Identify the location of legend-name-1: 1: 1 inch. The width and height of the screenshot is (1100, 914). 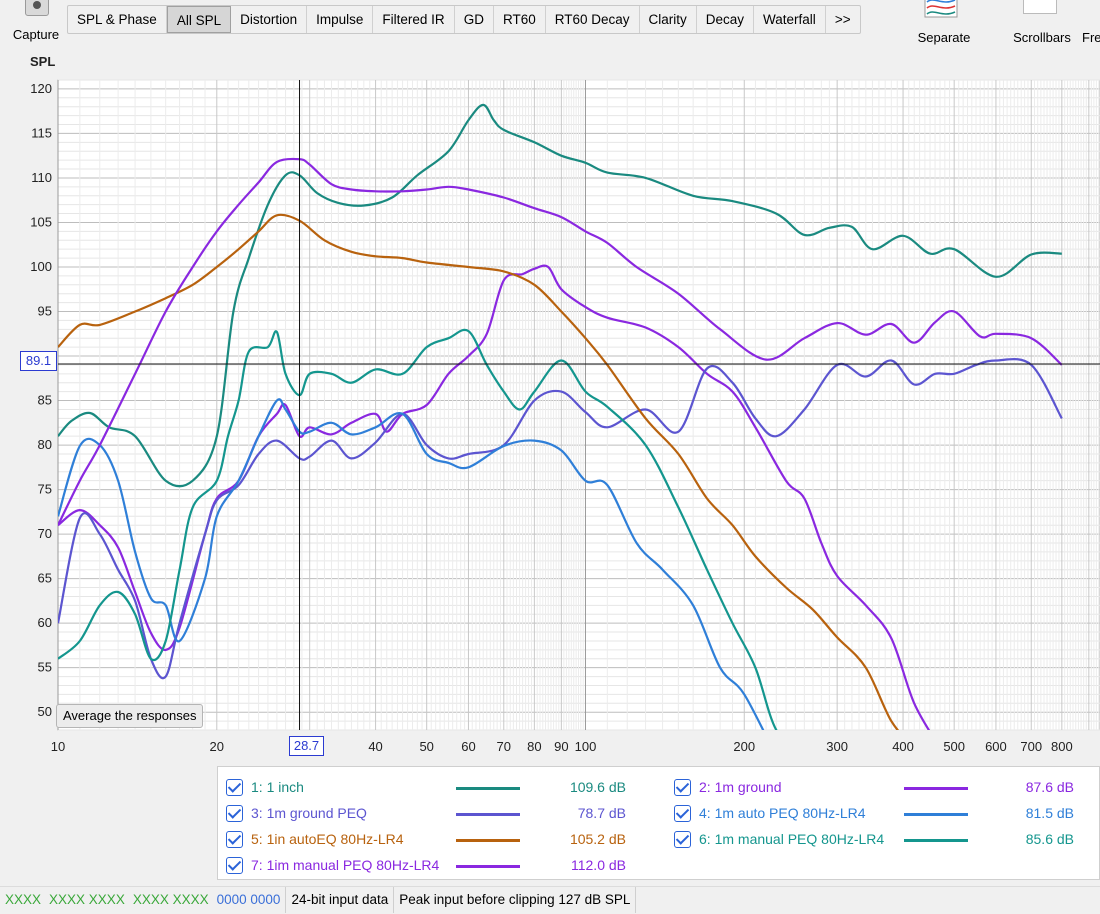
(277, 787).